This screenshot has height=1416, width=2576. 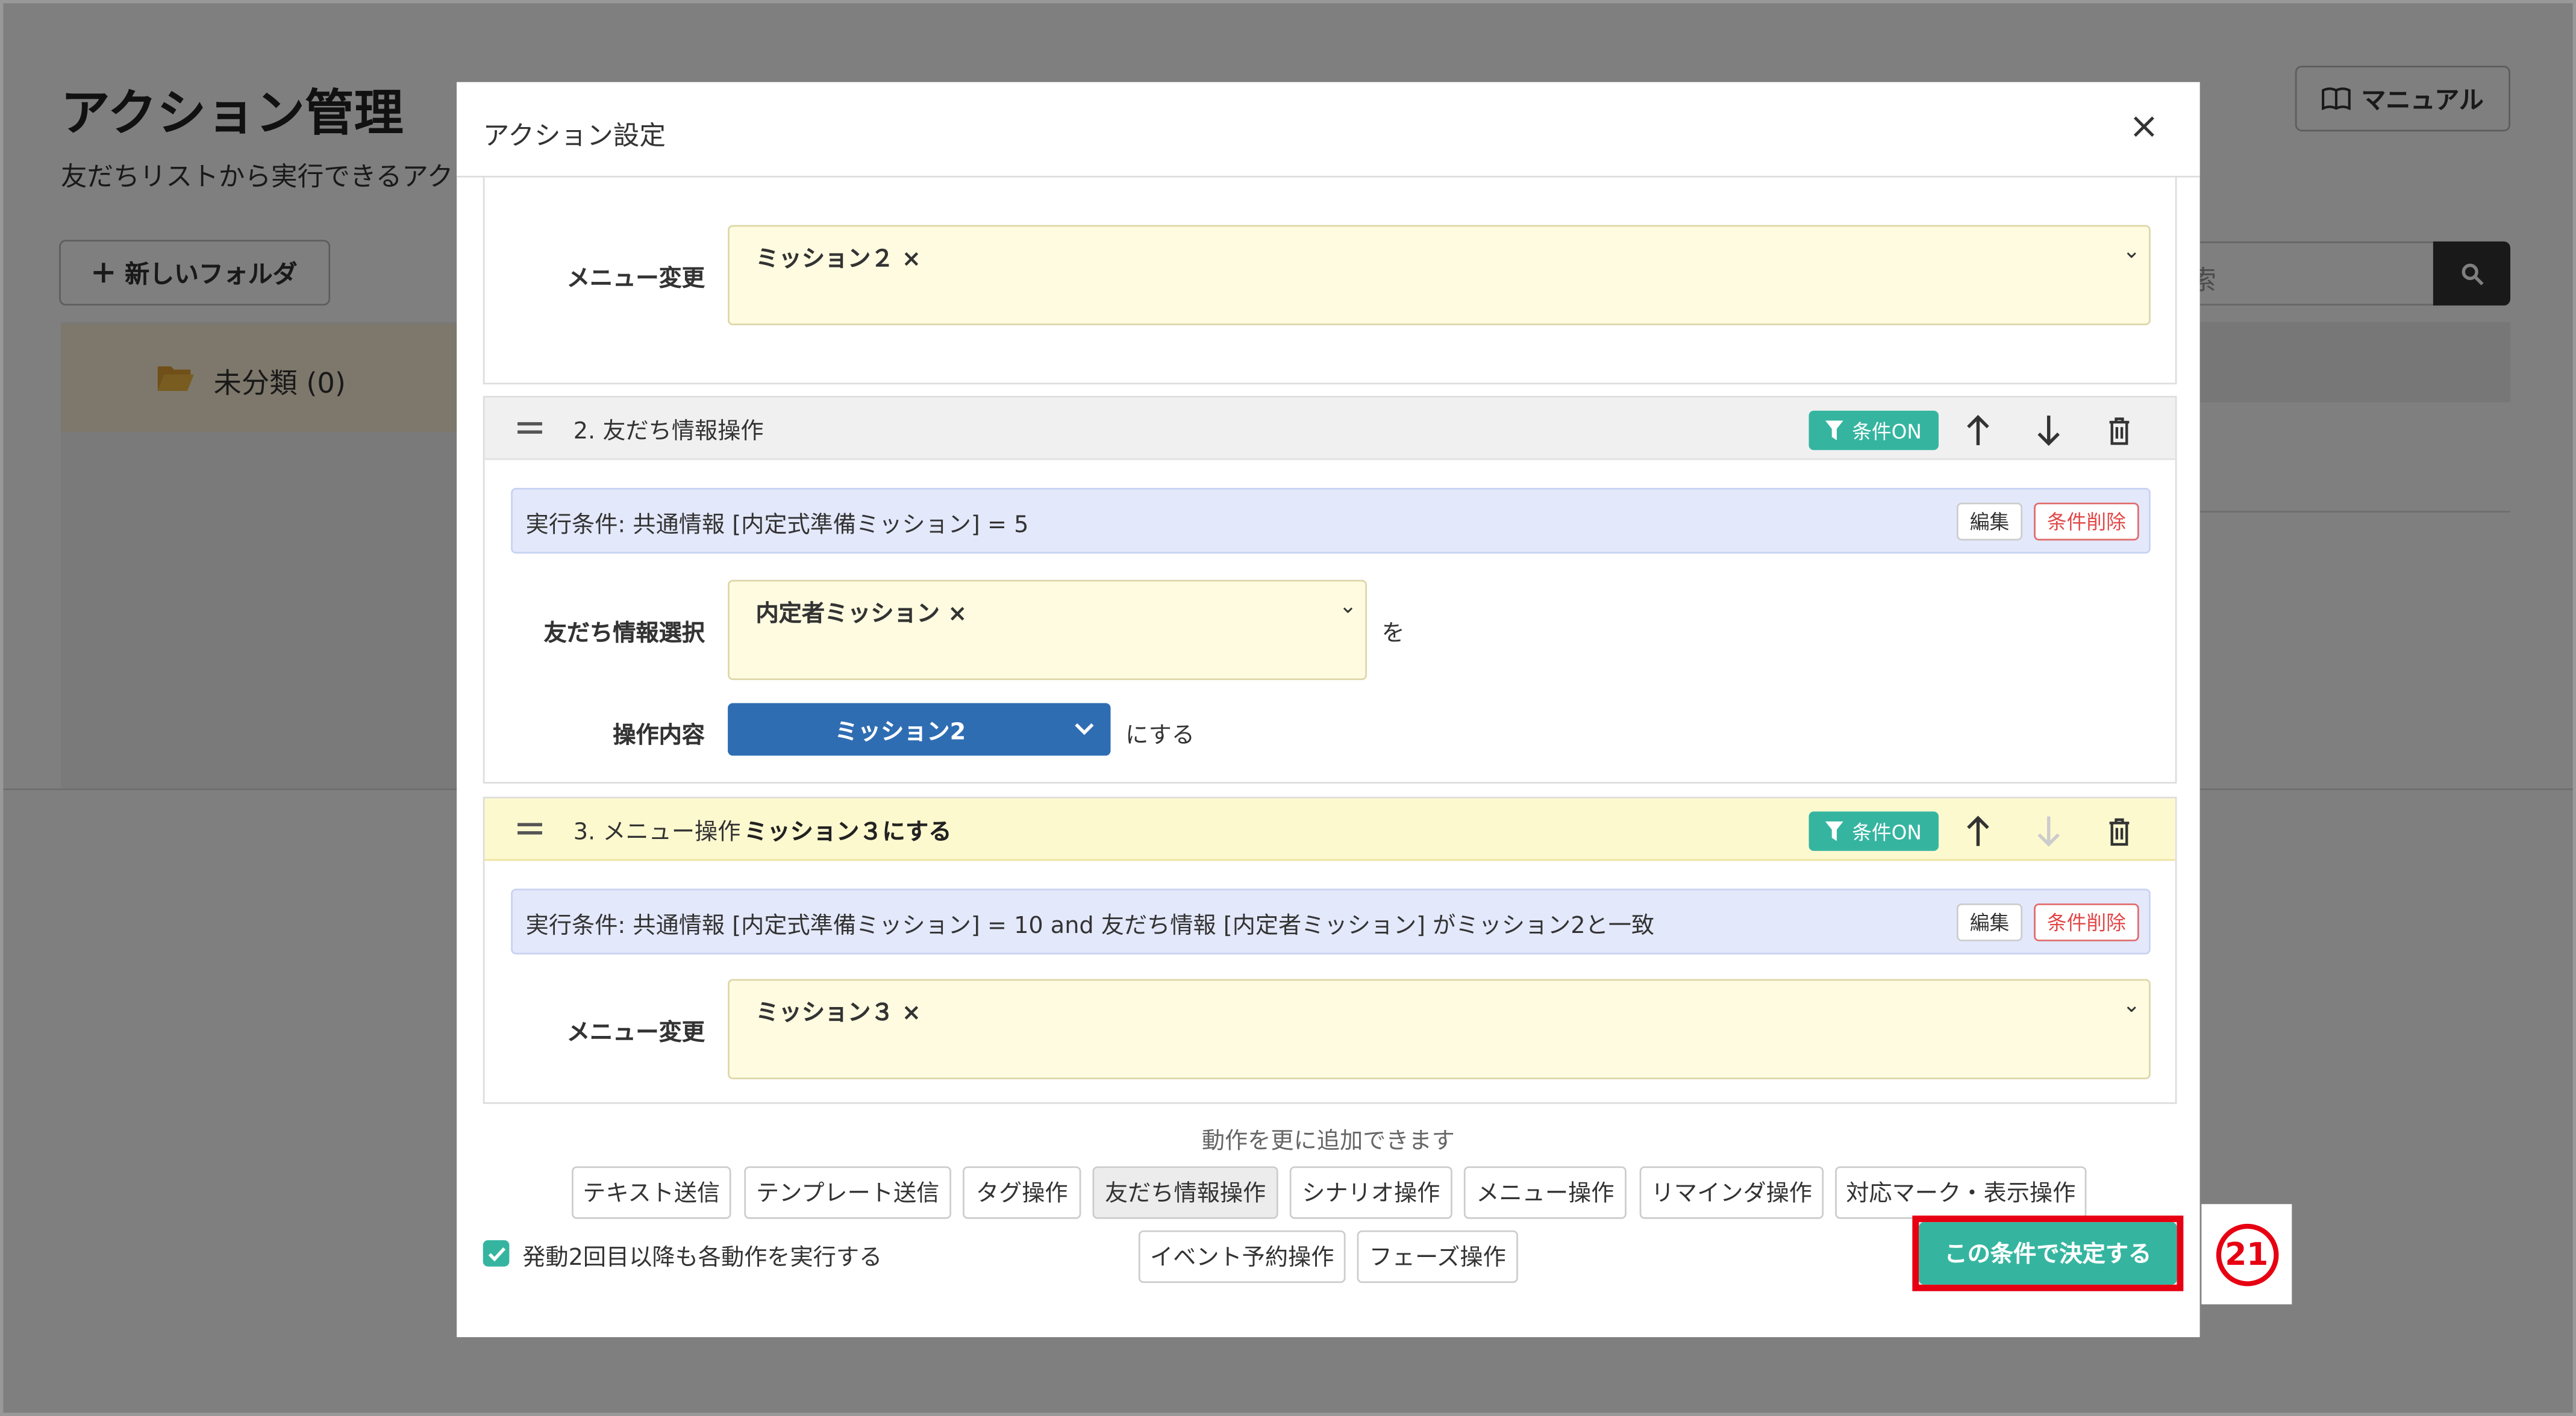 I want to click on step-number-badge: 21, so click(x=2246, y=1254).